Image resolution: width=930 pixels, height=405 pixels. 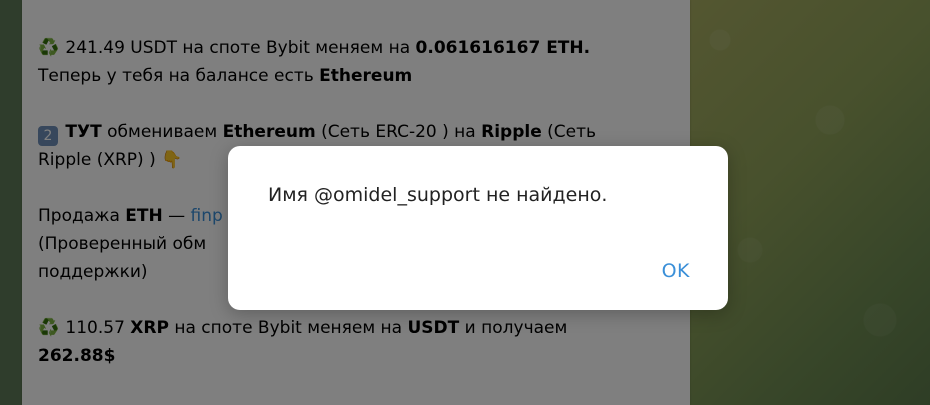 What do you see at coordinates (438, 195) in the screenshot?
I see `dialog-message: Имя @omidel_support не найдено.` at bounding box center [438, 195].